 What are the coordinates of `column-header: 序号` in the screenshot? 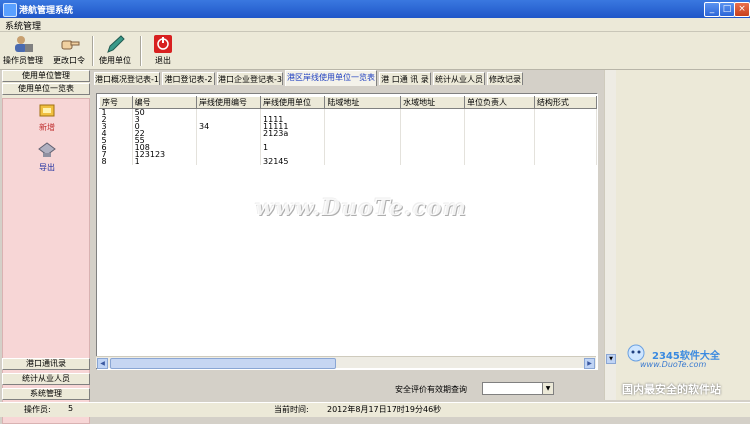 It's located at (116, 102).